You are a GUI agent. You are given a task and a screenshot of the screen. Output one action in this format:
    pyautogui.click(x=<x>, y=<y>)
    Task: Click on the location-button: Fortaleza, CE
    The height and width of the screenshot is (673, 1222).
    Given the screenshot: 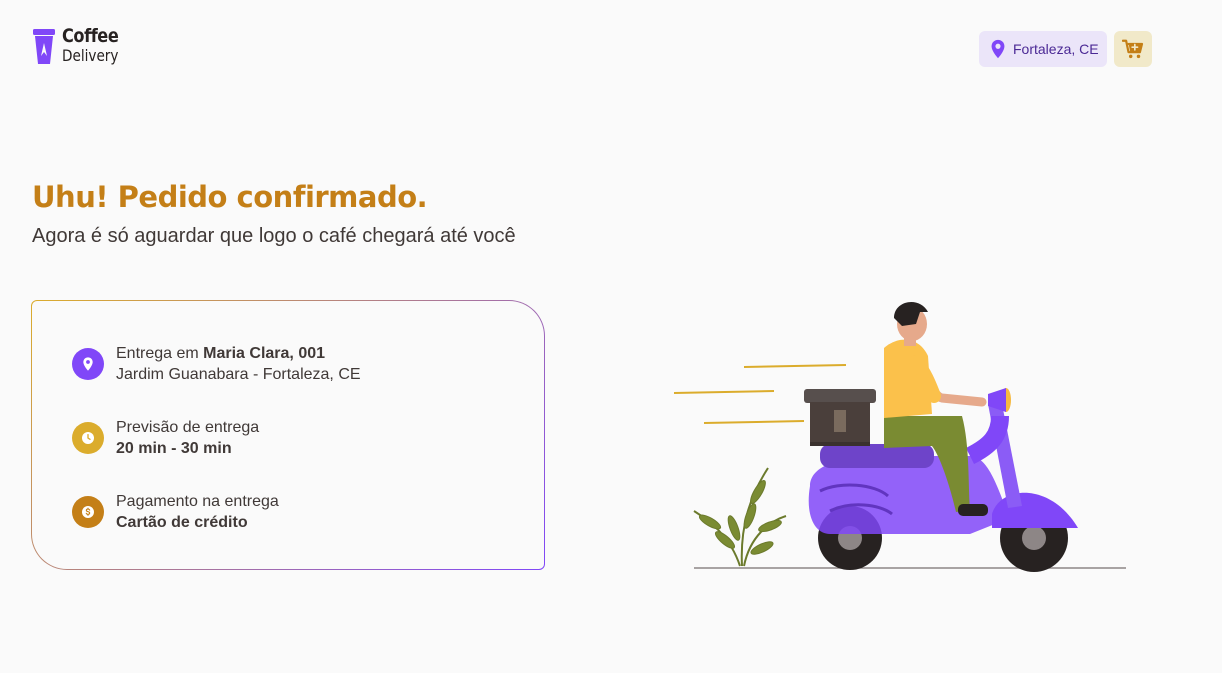 What is the action you would take?
    pyautogui.click(x=1043, y=49)
    